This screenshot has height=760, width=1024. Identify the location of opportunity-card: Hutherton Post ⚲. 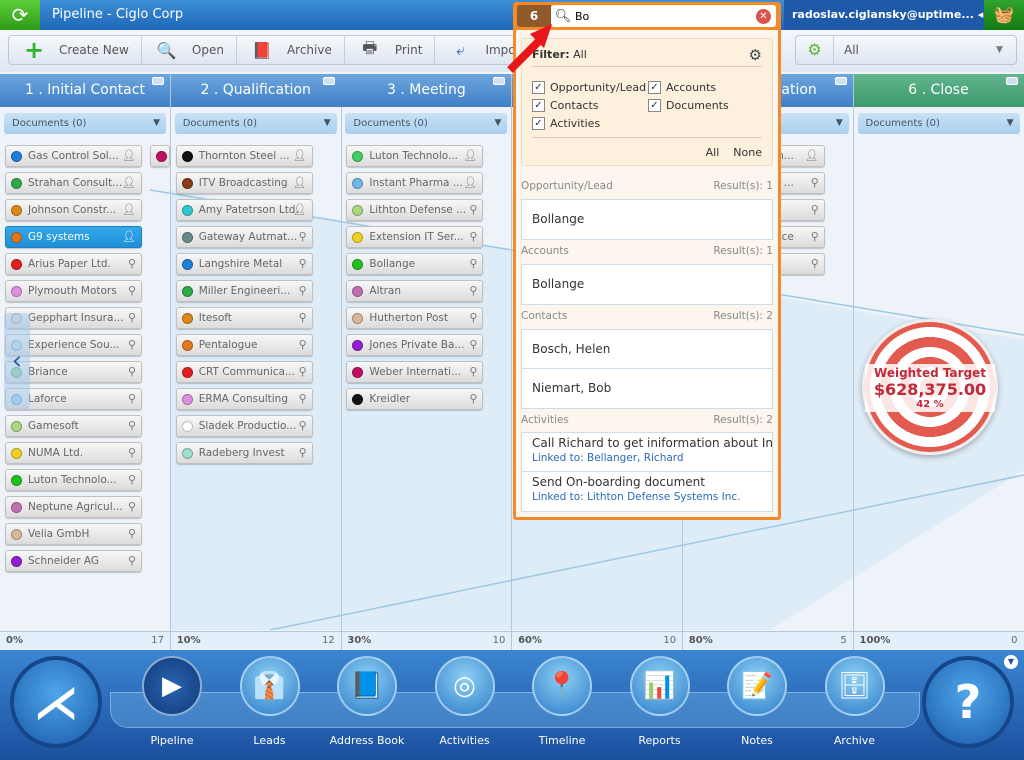
(415, 318).